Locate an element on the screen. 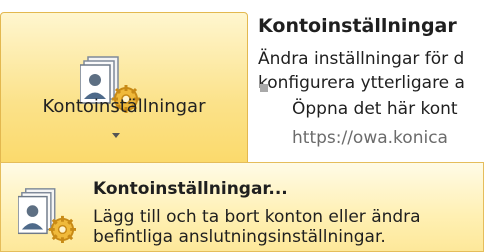 This screenshot has height=252, width=484. info-description-line-2: konfigurera ytterligare a is located at coordinates (361, 83).